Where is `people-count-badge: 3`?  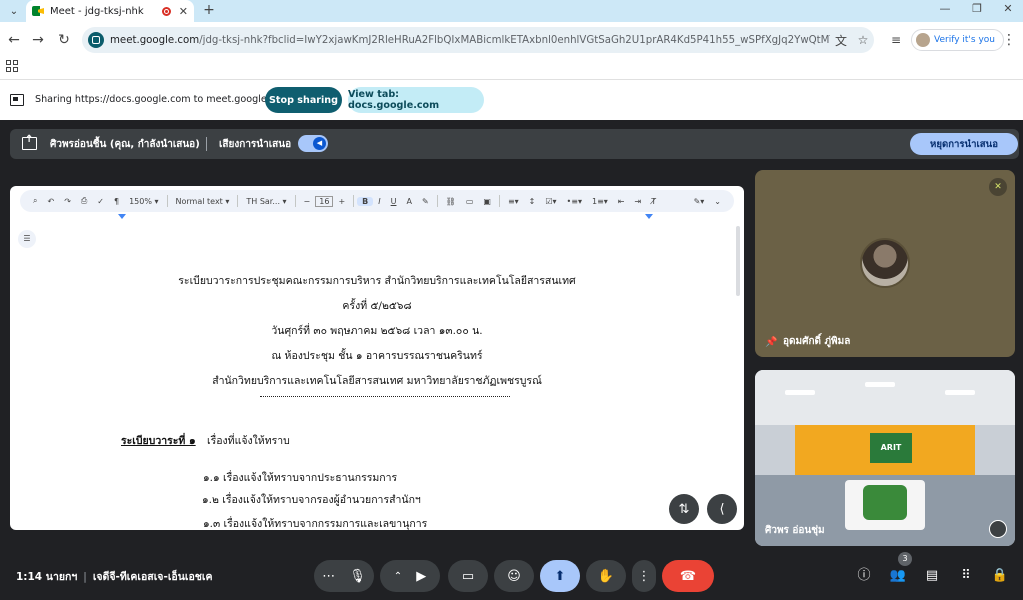
people-count-badge: 3 is located at coordinates (905, 559).